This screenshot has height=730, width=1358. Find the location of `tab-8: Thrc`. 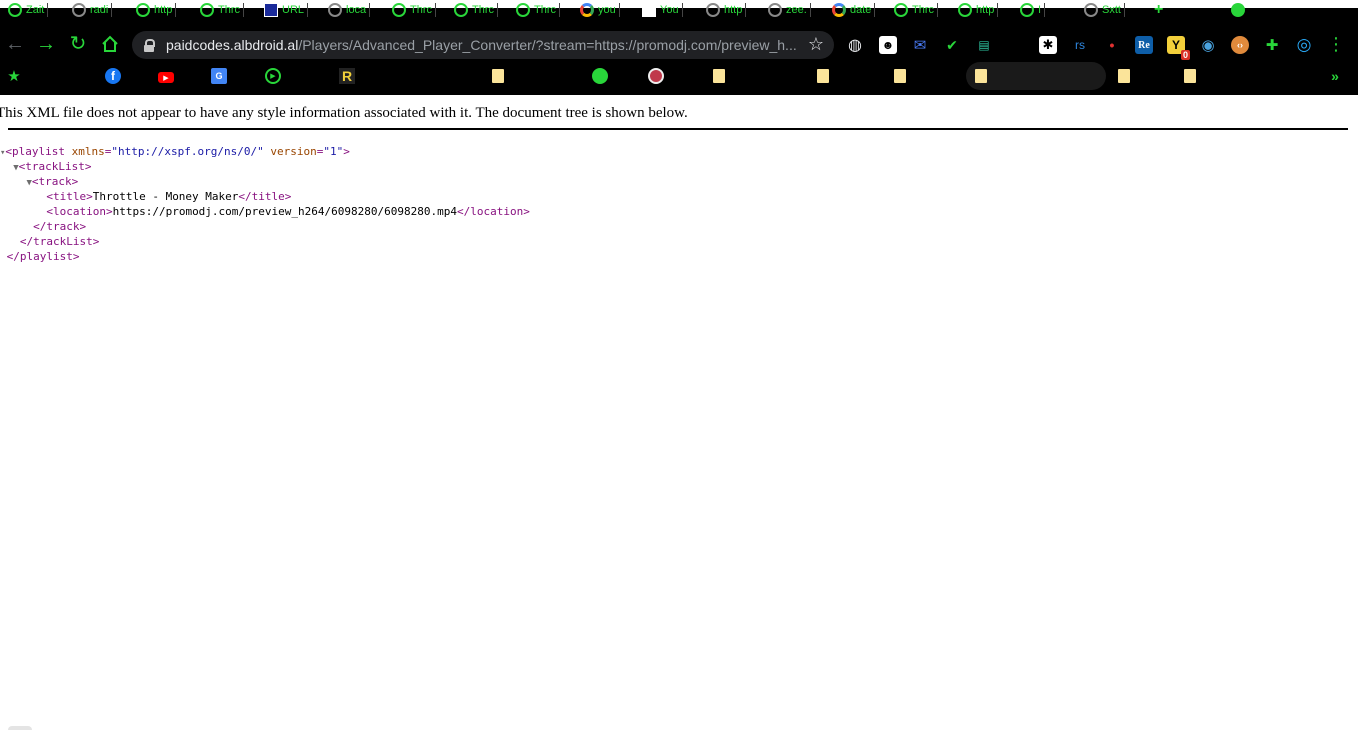

tab-8: Thrc is located at coordinates (476, 10).